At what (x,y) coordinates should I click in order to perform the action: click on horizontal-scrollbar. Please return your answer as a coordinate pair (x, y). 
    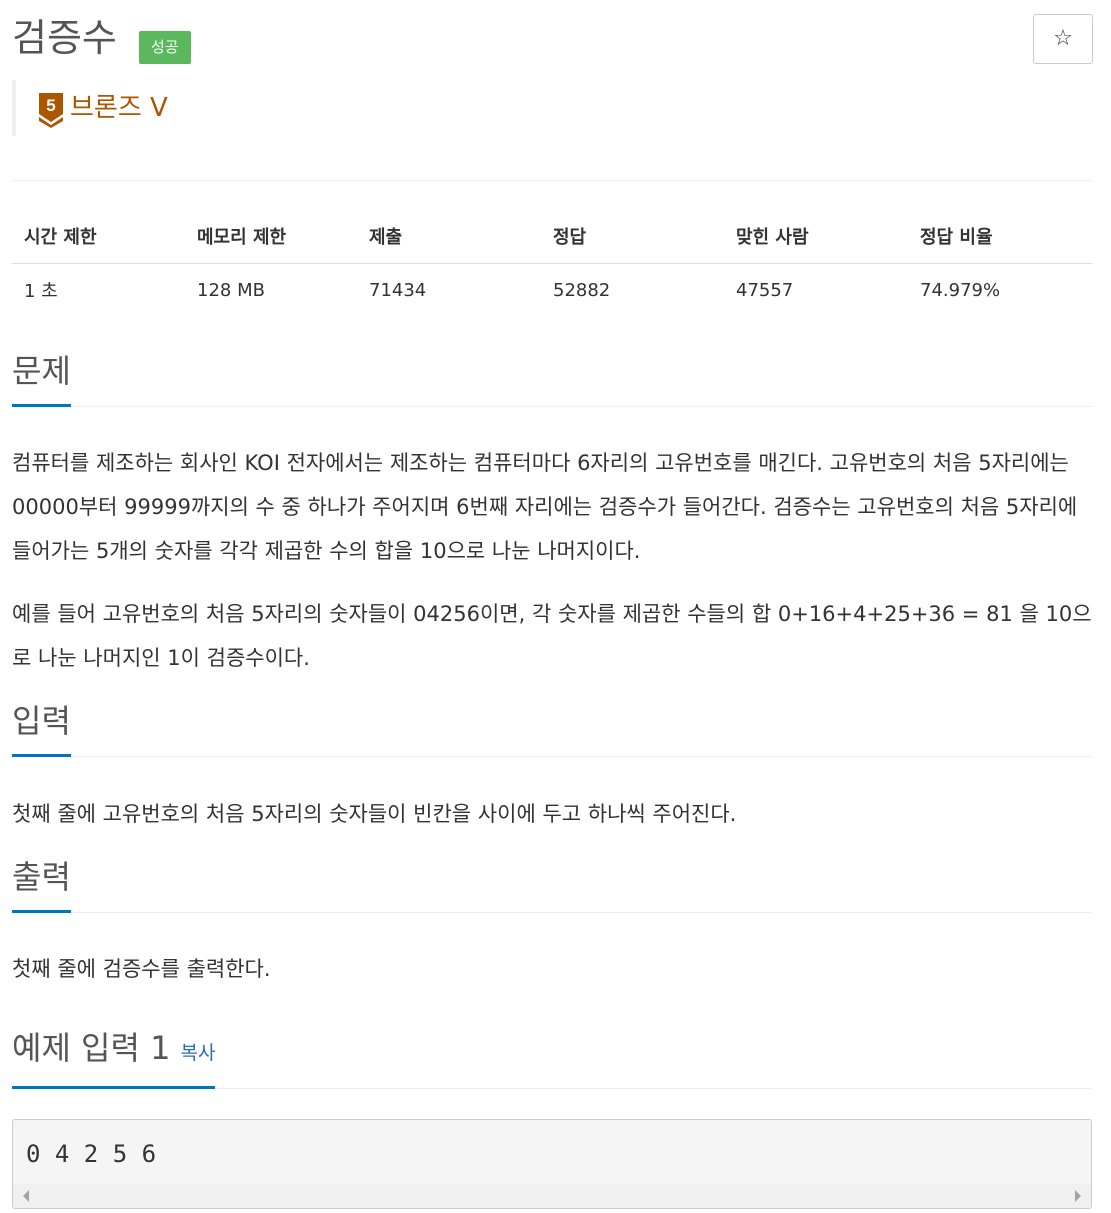
    Looking at the image, I should click on (552, 1196).